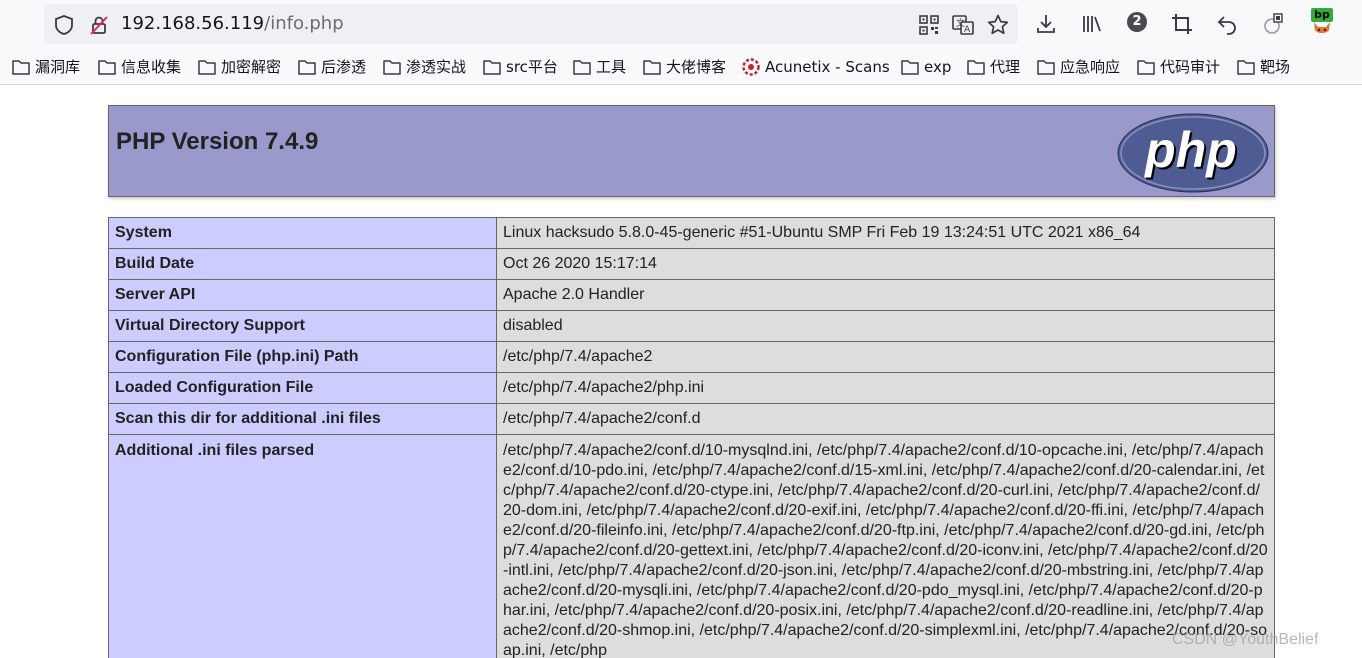 The width and height of the screenshot is (1362, 658). What do you see at coordinates (1046, 24) in the screenshot?
I see `downloads-icon` at bounding box center [1046, 24].